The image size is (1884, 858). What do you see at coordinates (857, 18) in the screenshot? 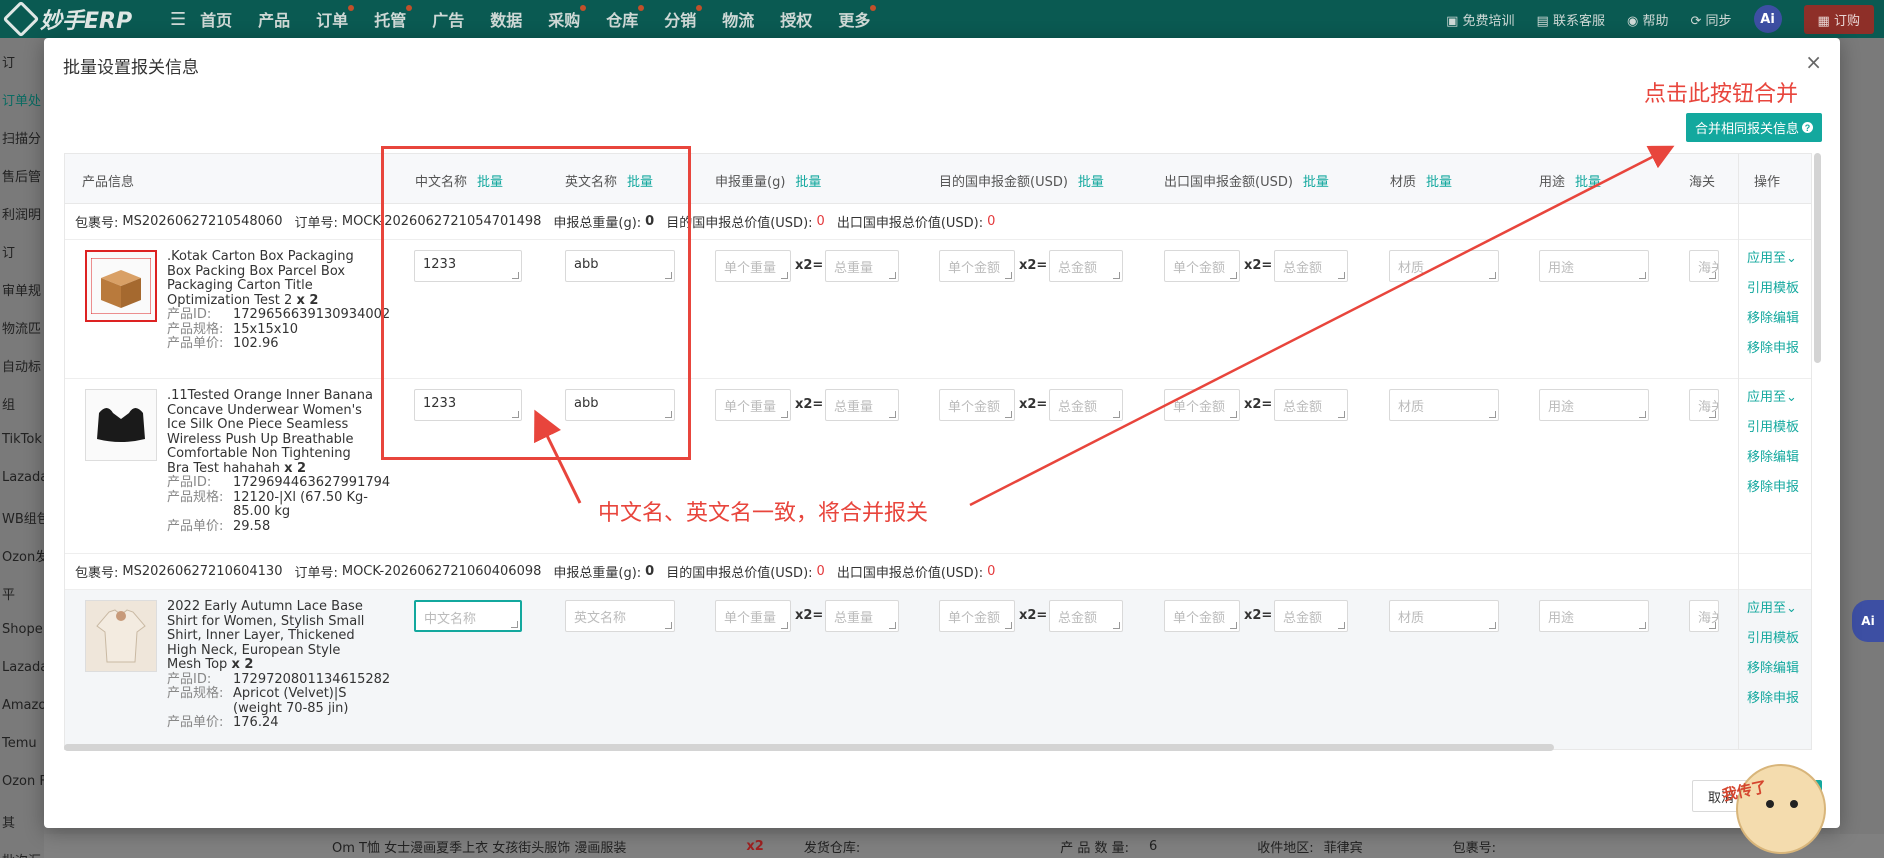
I see `nav-more: 更多` at bounding box center [857, 18].